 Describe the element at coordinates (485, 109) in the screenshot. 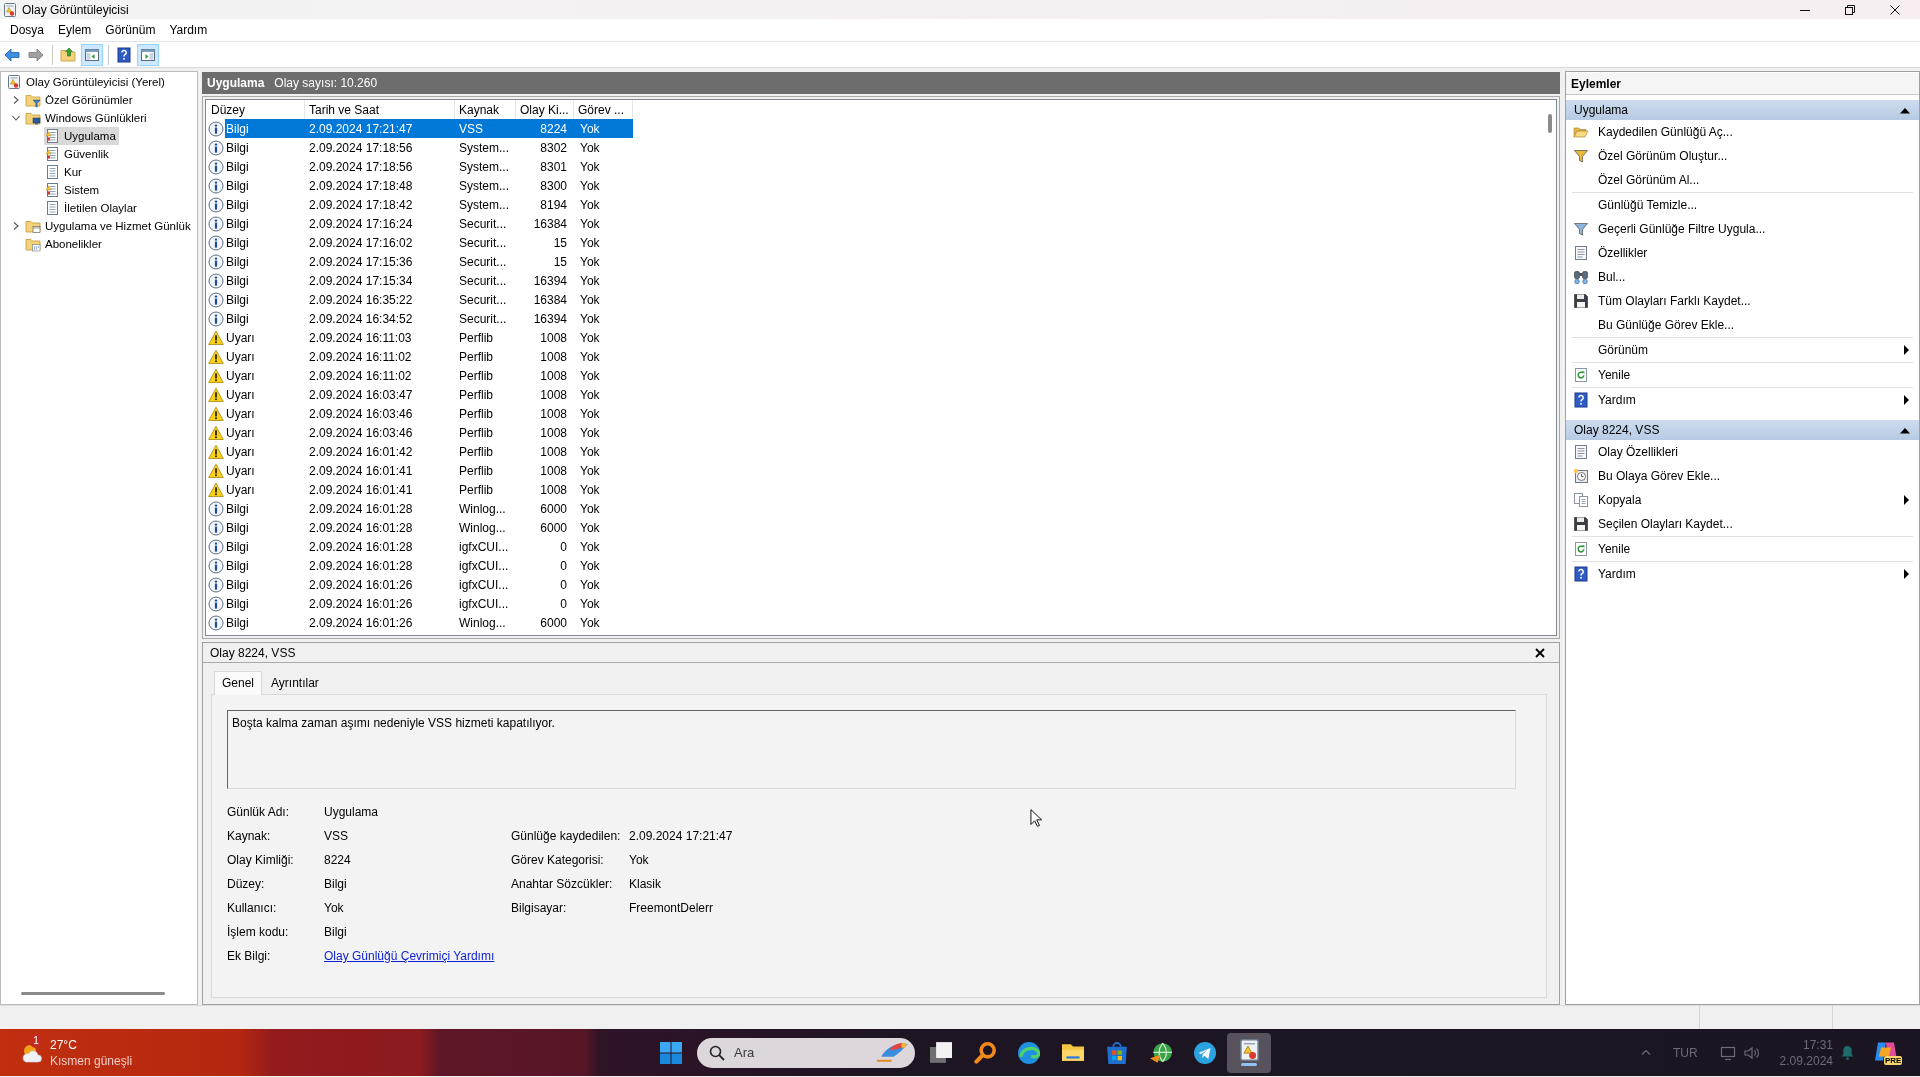

I see `column-header: Kaynak` at that location.